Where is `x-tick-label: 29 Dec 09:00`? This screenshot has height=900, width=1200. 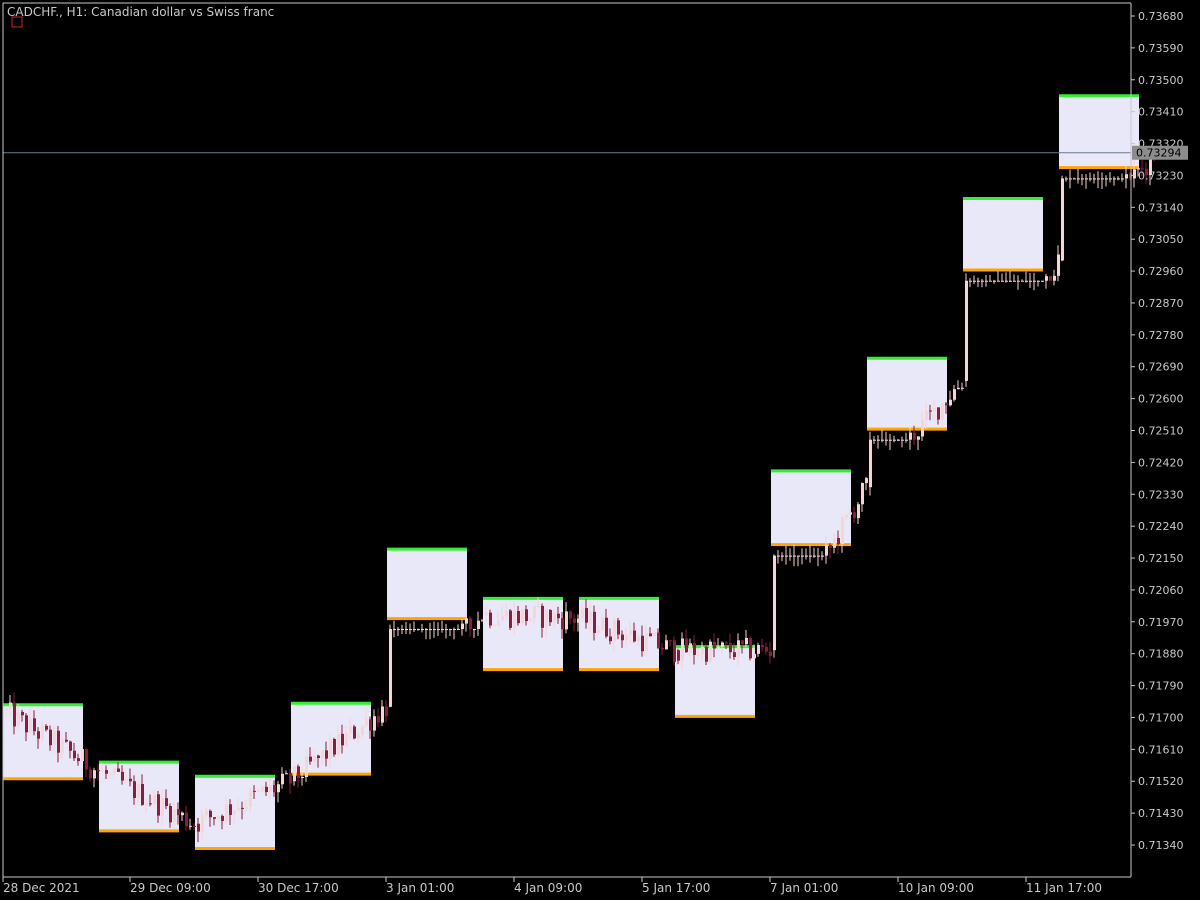
x-tick-label: 29 Dec 09:00 is located at coordinates (170, 888).